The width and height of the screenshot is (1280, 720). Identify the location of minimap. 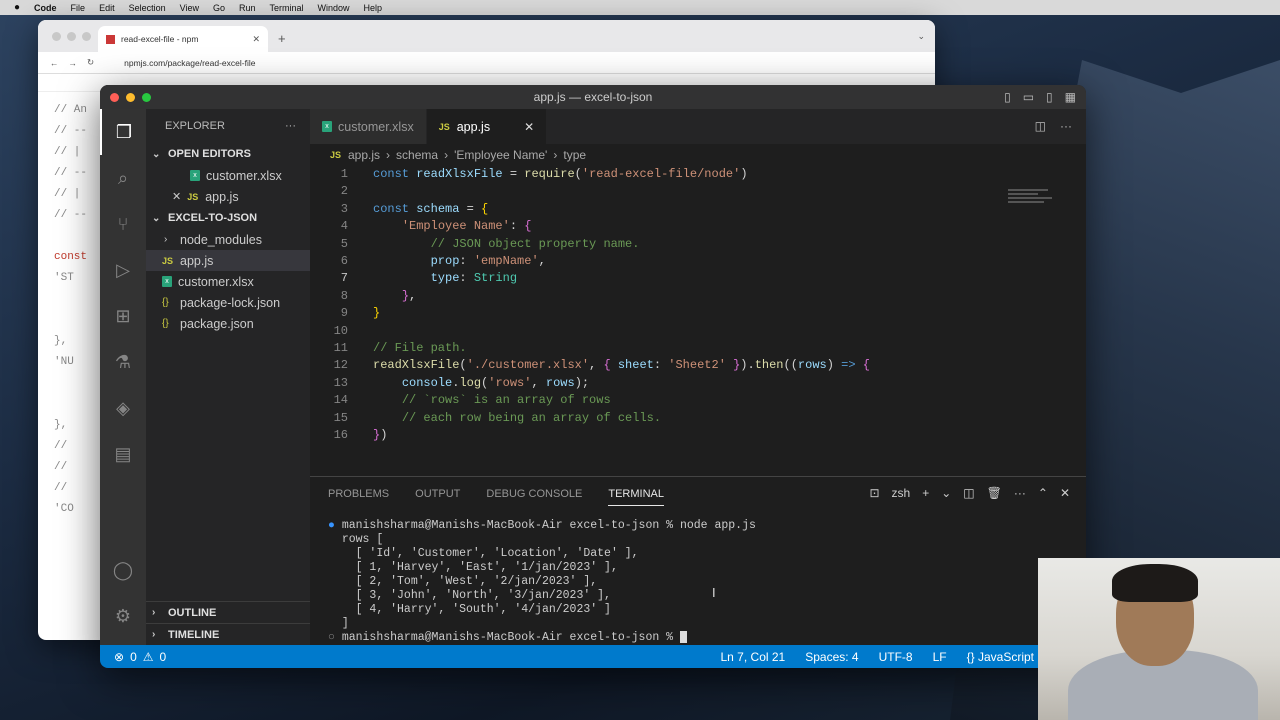
(1033, 204).